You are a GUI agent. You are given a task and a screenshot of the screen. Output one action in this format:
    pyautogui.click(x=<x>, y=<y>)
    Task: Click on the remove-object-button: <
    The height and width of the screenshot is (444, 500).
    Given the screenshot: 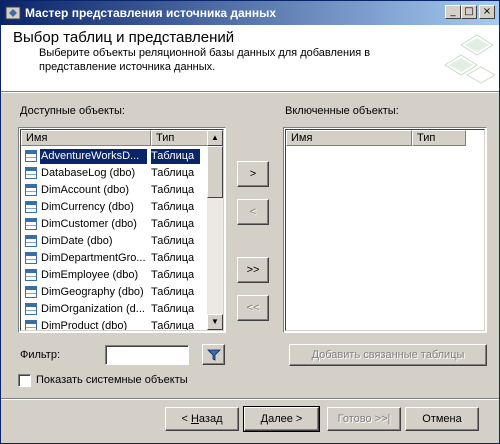 What is the action you would take?
    pyautogui.click(x=253, y=212)
    